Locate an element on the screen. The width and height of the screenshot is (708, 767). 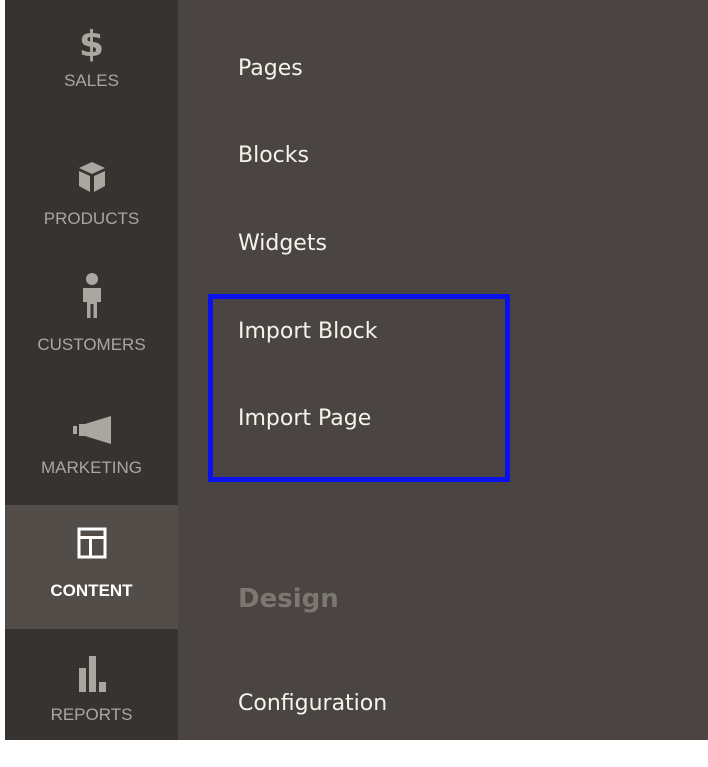
menu-link-blocks: Blocks is located at coordinates (273, 155).